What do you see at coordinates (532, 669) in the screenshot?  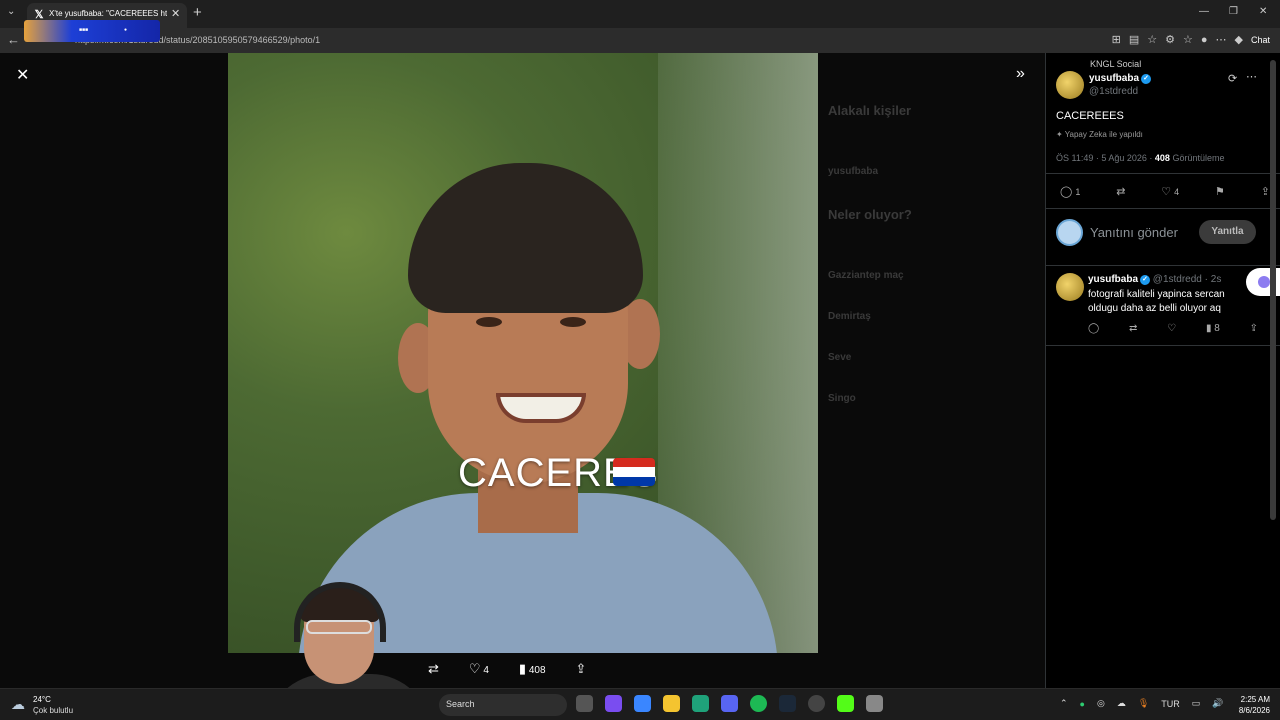 I see `views-action: ▮ 408` at bounding box center [532, 669].